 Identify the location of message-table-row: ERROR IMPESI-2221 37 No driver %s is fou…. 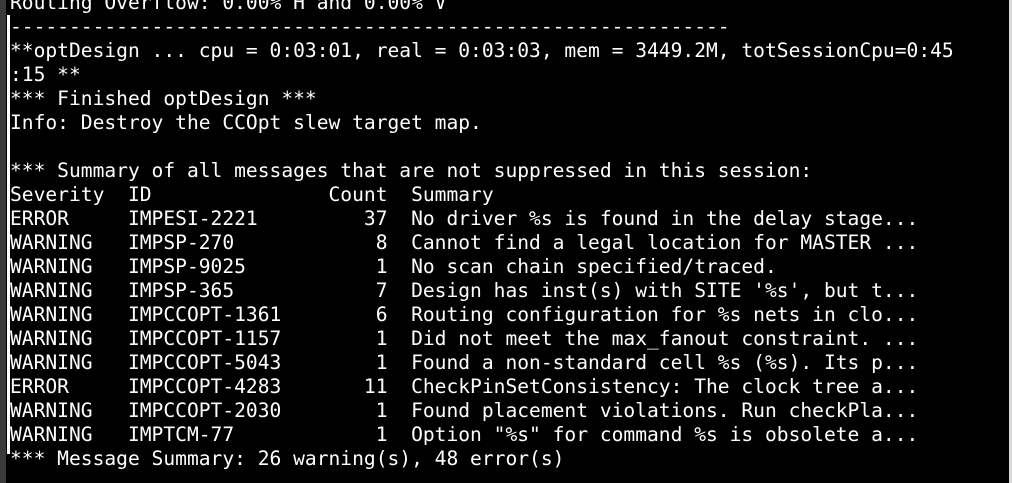
(464, 218).